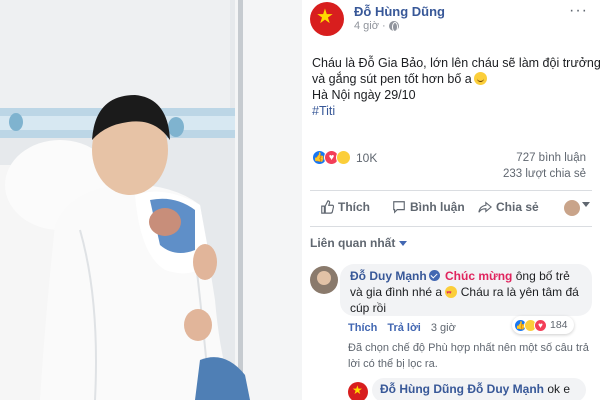 The image size is (600, 400). Describe the element at coordinates (466, 308) in the screenshot. I see `comment-line-3: cúp rồi` at that location.